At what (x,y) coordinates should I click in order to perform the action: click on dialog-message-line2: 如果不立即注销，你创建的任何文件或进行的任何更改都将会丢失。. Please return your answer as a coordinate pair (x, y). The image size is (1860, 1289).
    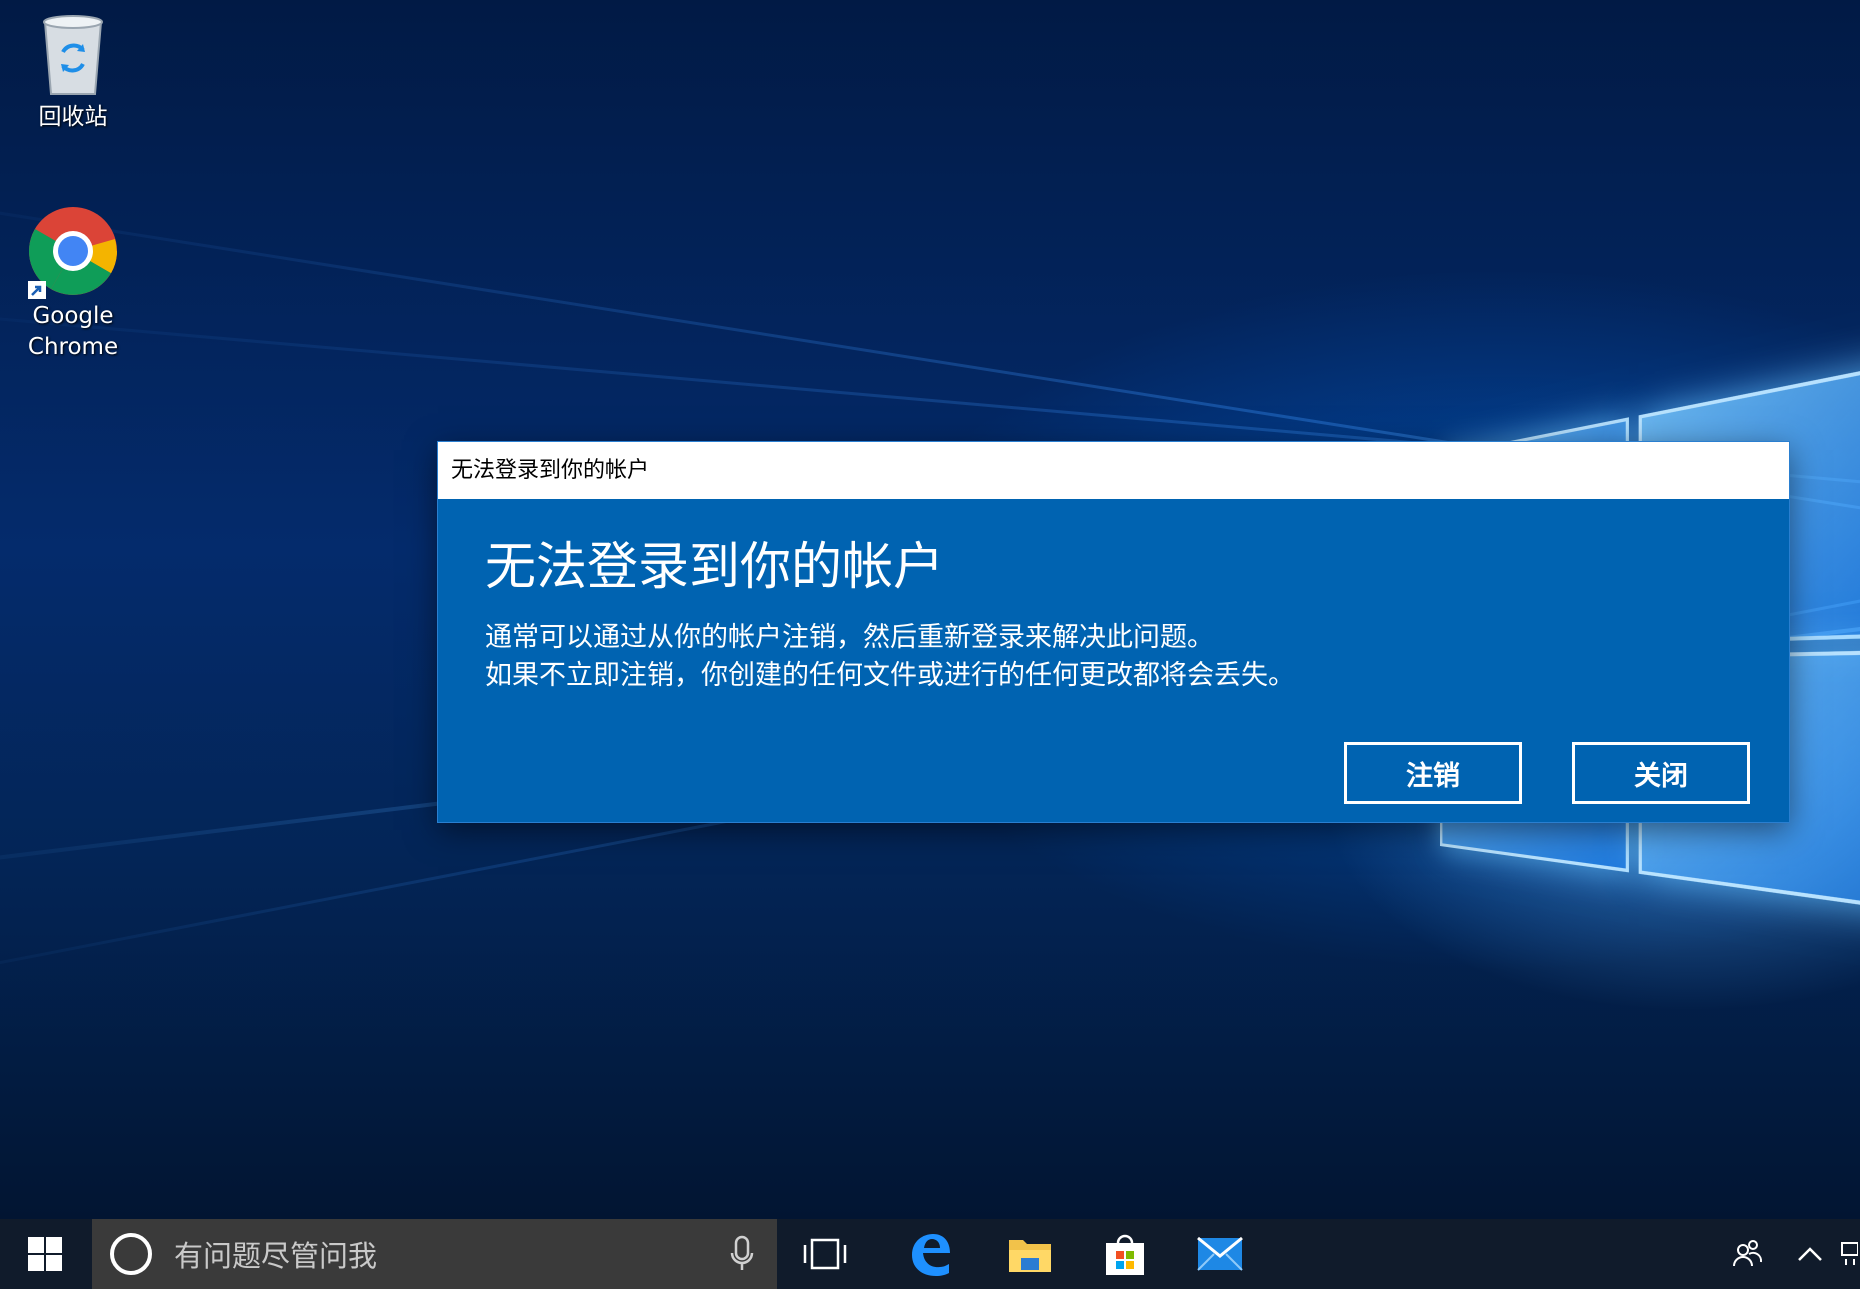
    Looking at the image, I should click on (890, 676).